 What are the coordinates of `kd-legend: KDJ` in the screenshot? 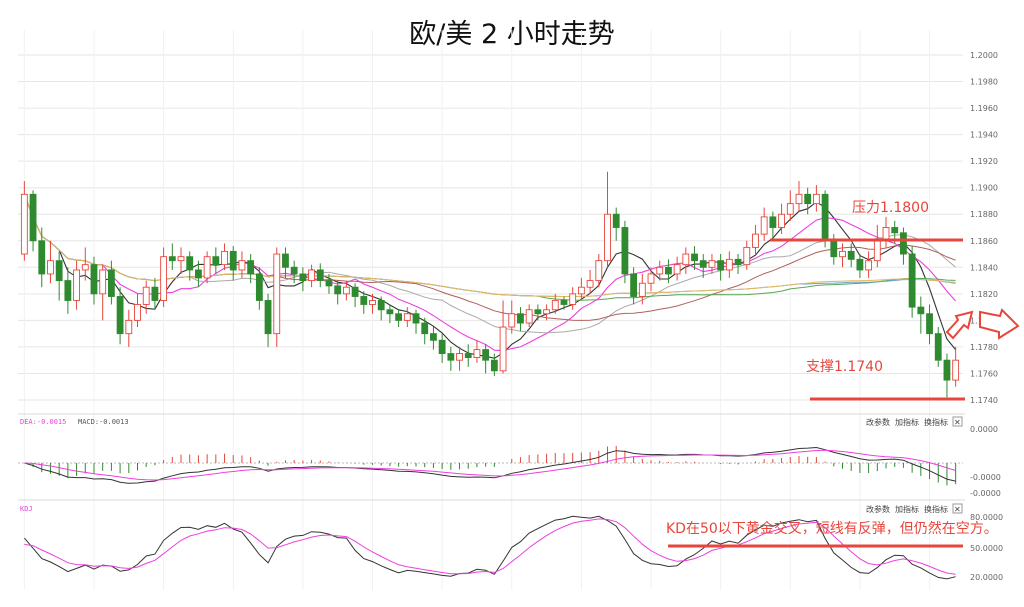 It's located at (26, 509).